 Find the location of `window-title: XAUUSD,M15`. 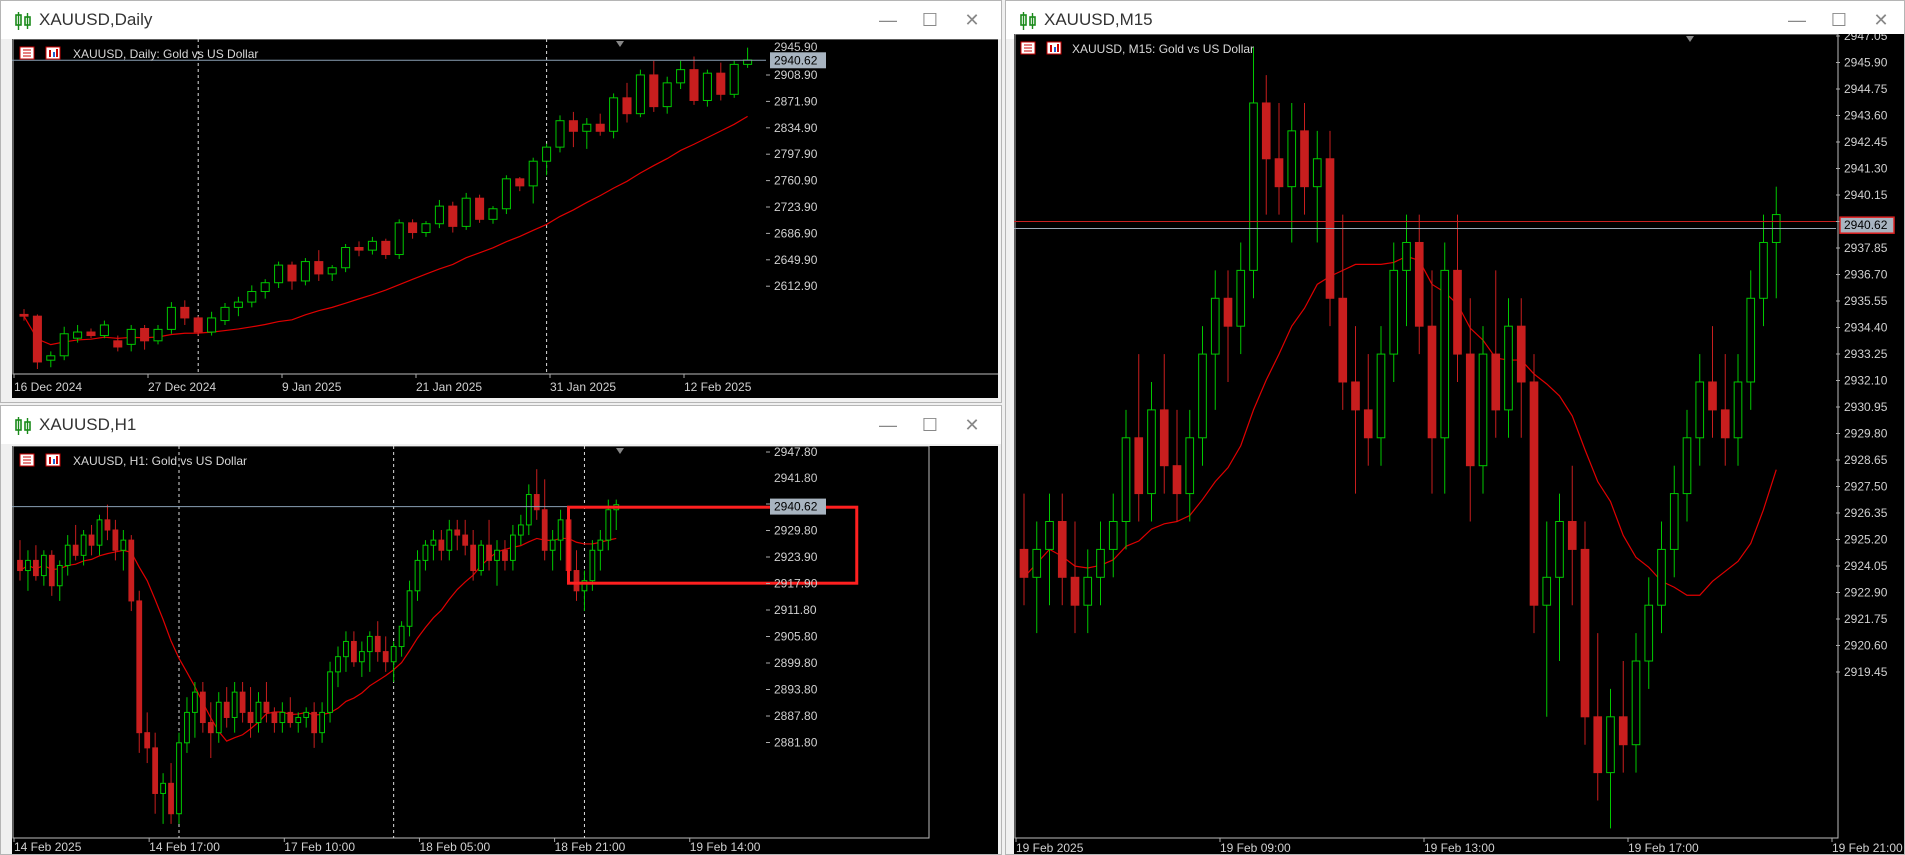

window-title: XAUUSD,M15 is located at coordinates (1098, 19).